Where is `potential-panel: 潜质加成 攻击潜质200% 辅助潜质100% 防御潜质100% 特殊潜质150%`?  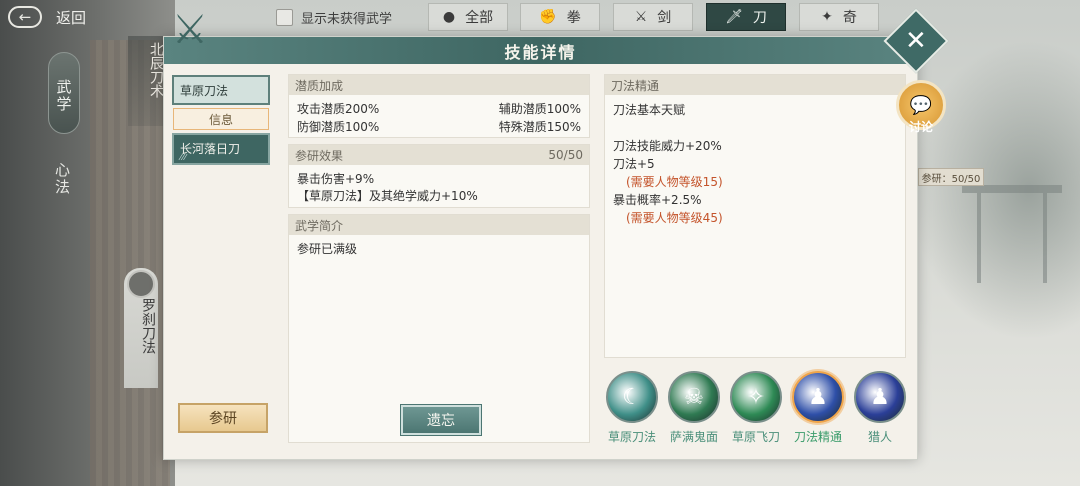 potential-panel: 潜质加成 攻击潜质200% 辅助潜质100% 防御潜质100% 特殊潜质150% is located at coordinates (439, 106).